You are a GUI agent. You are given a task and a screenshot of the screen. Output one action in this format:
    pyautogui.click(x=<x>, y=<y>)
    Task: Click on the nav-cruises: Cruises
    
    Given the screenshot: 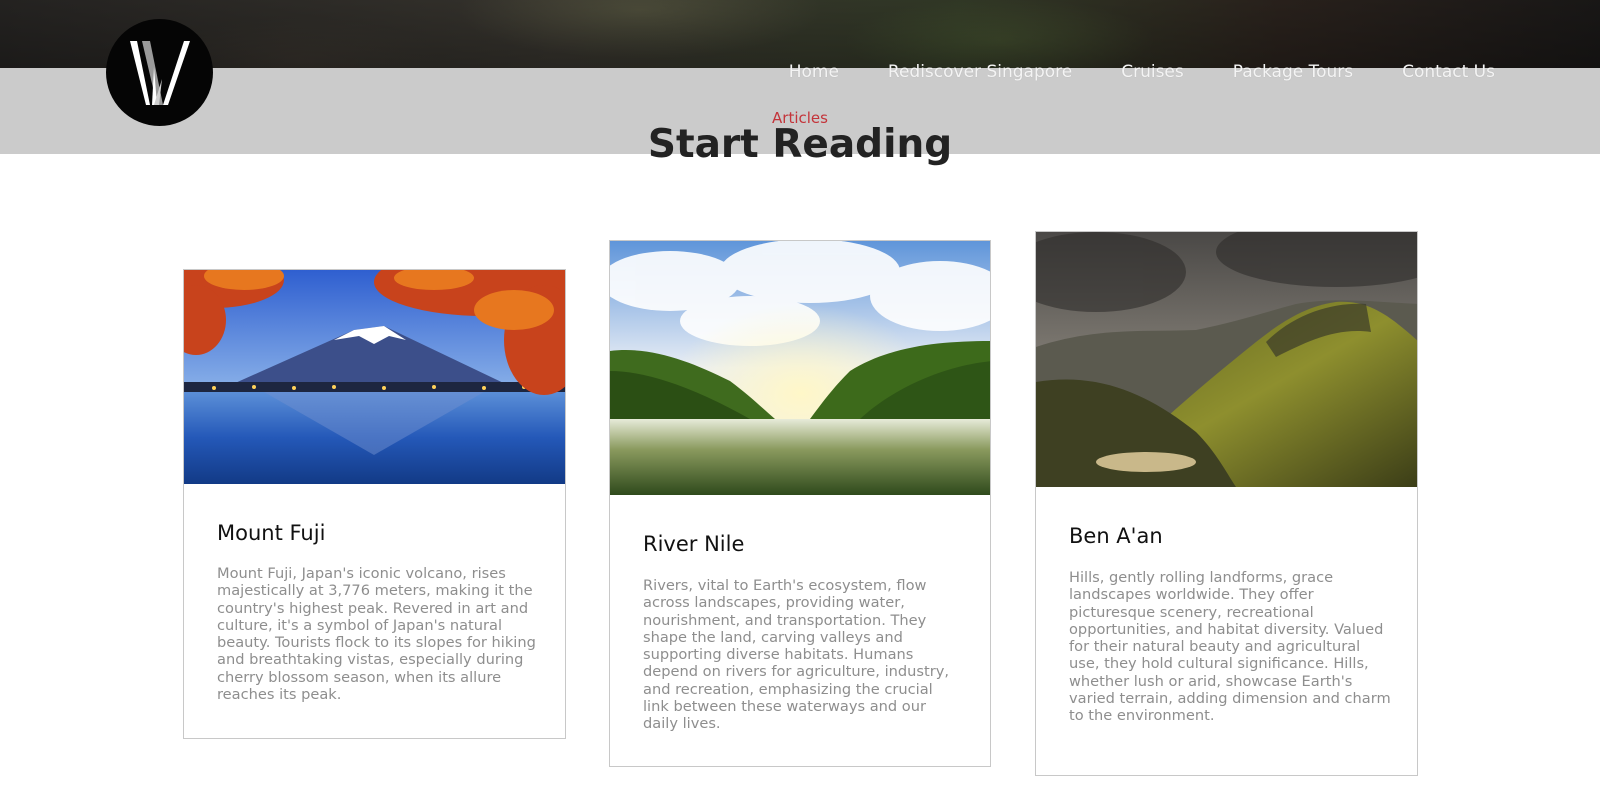 What is the action you would take?
    pyautogui.click(x=1152, y=72)
    